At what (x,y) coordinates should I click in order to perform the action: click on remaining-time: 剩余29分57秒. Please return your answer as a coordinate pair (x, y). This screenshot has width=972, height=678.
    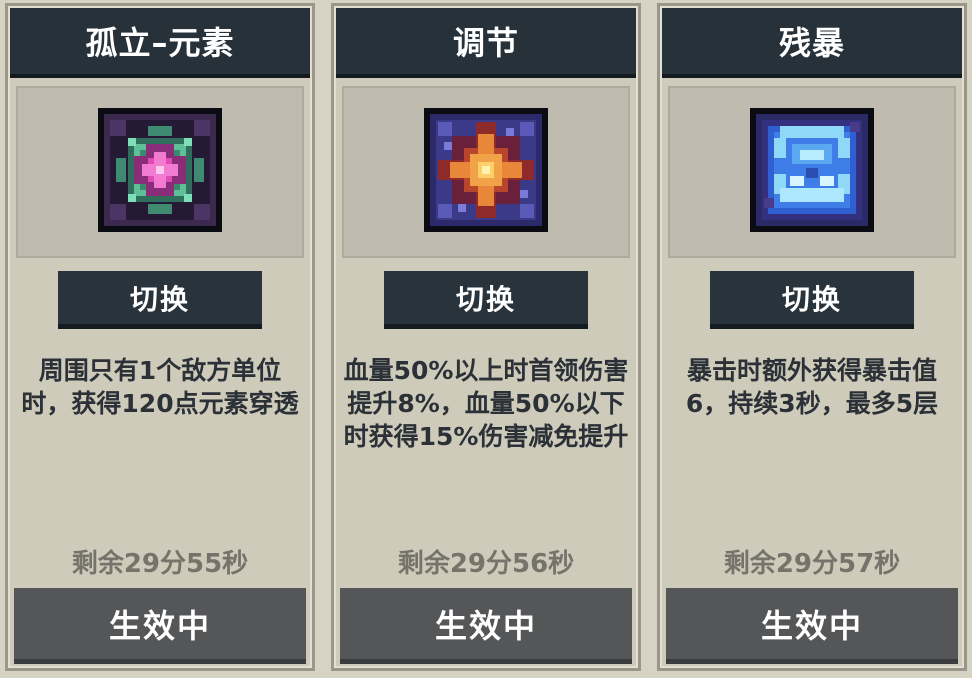
    Looking at the image, I should click on (812, 564).